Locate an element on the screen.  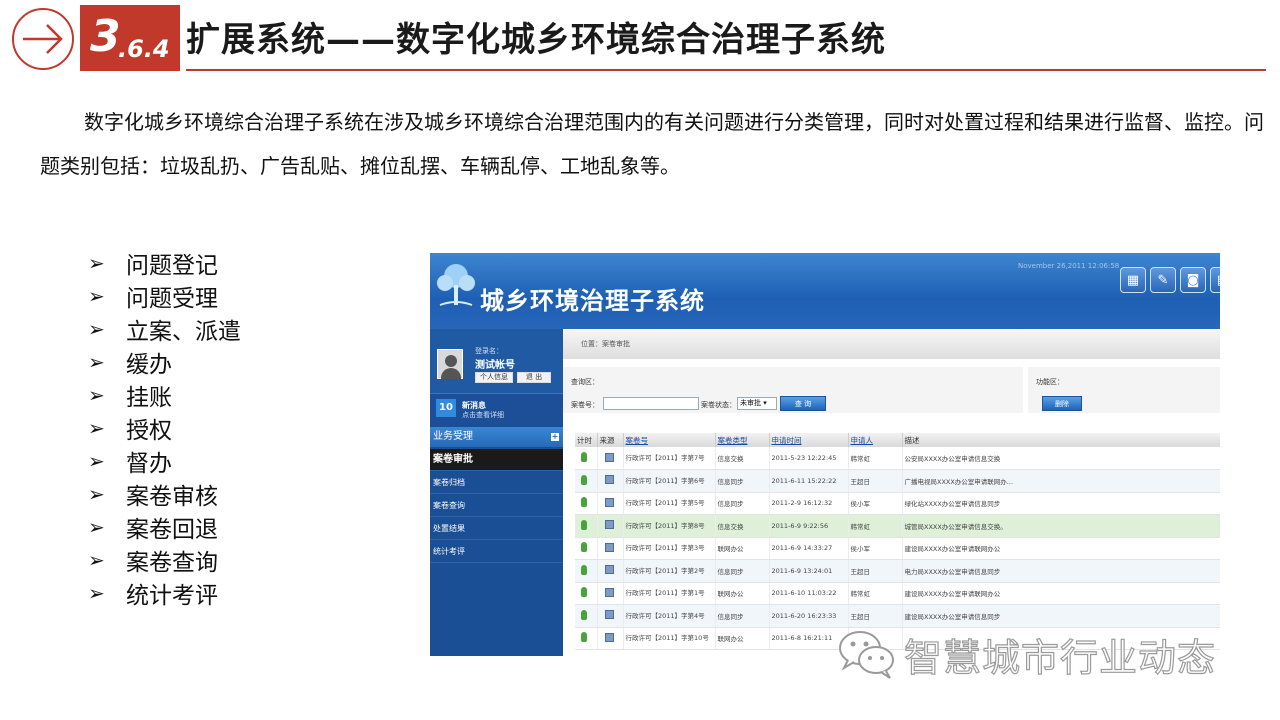
slide-title: 扩展系统——数字化城乡环境综合治理子系统 is located at coordinates (536, 40).